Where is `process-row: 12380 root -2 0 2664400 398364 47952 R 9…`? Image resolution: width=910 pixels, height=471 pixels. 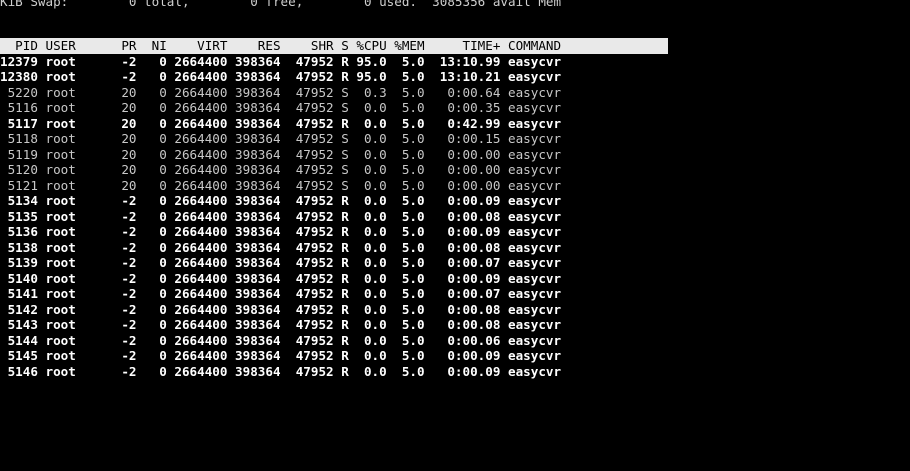 process-row: 12380 root -2 0 2664400 398364 47952 R 9… is located at coordinates (280, 77).